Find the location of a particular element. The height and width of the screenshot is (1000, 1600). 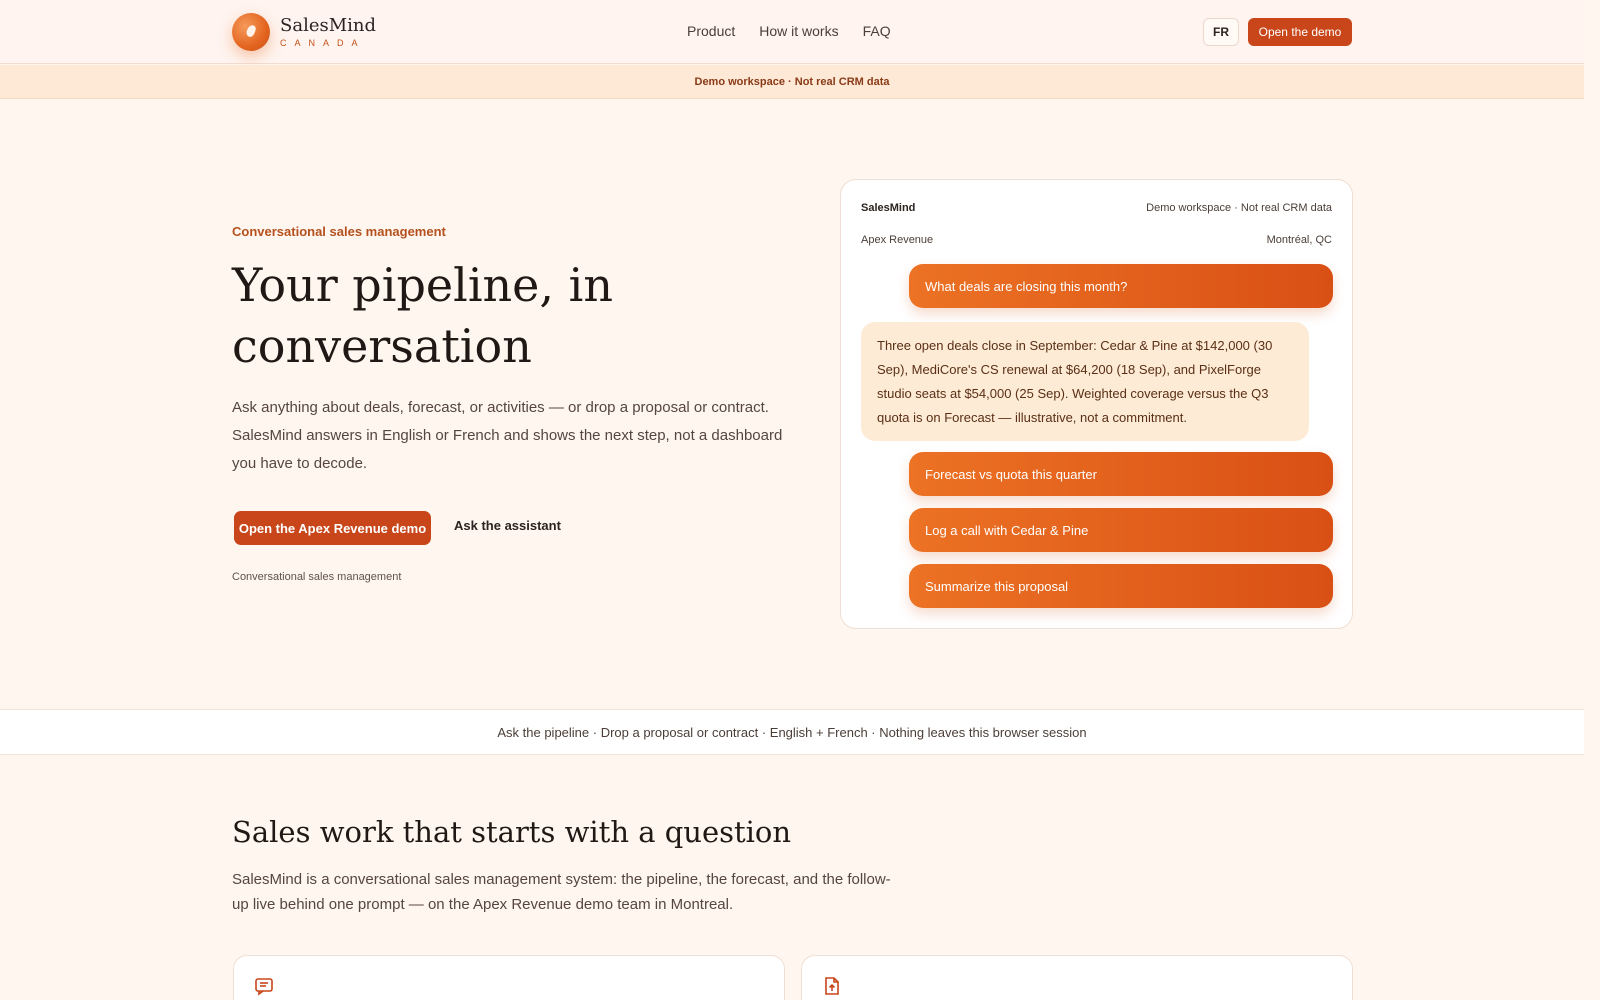

chat-location: Montréal, QC is located at coordinates (1299, 240).